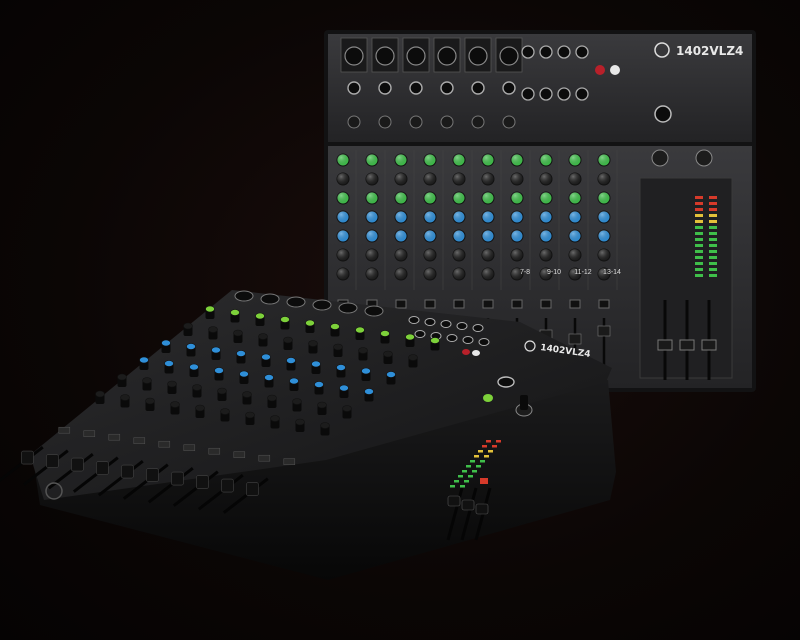  I want to click on master-fader-cap, so click(687, 345).